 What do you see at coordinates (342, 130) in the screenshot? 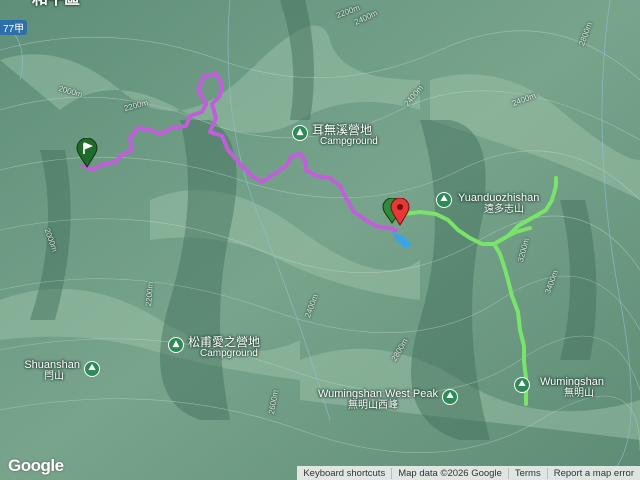
I see `campground-name: 耳無溪營地` at bounding box center [342, 130].